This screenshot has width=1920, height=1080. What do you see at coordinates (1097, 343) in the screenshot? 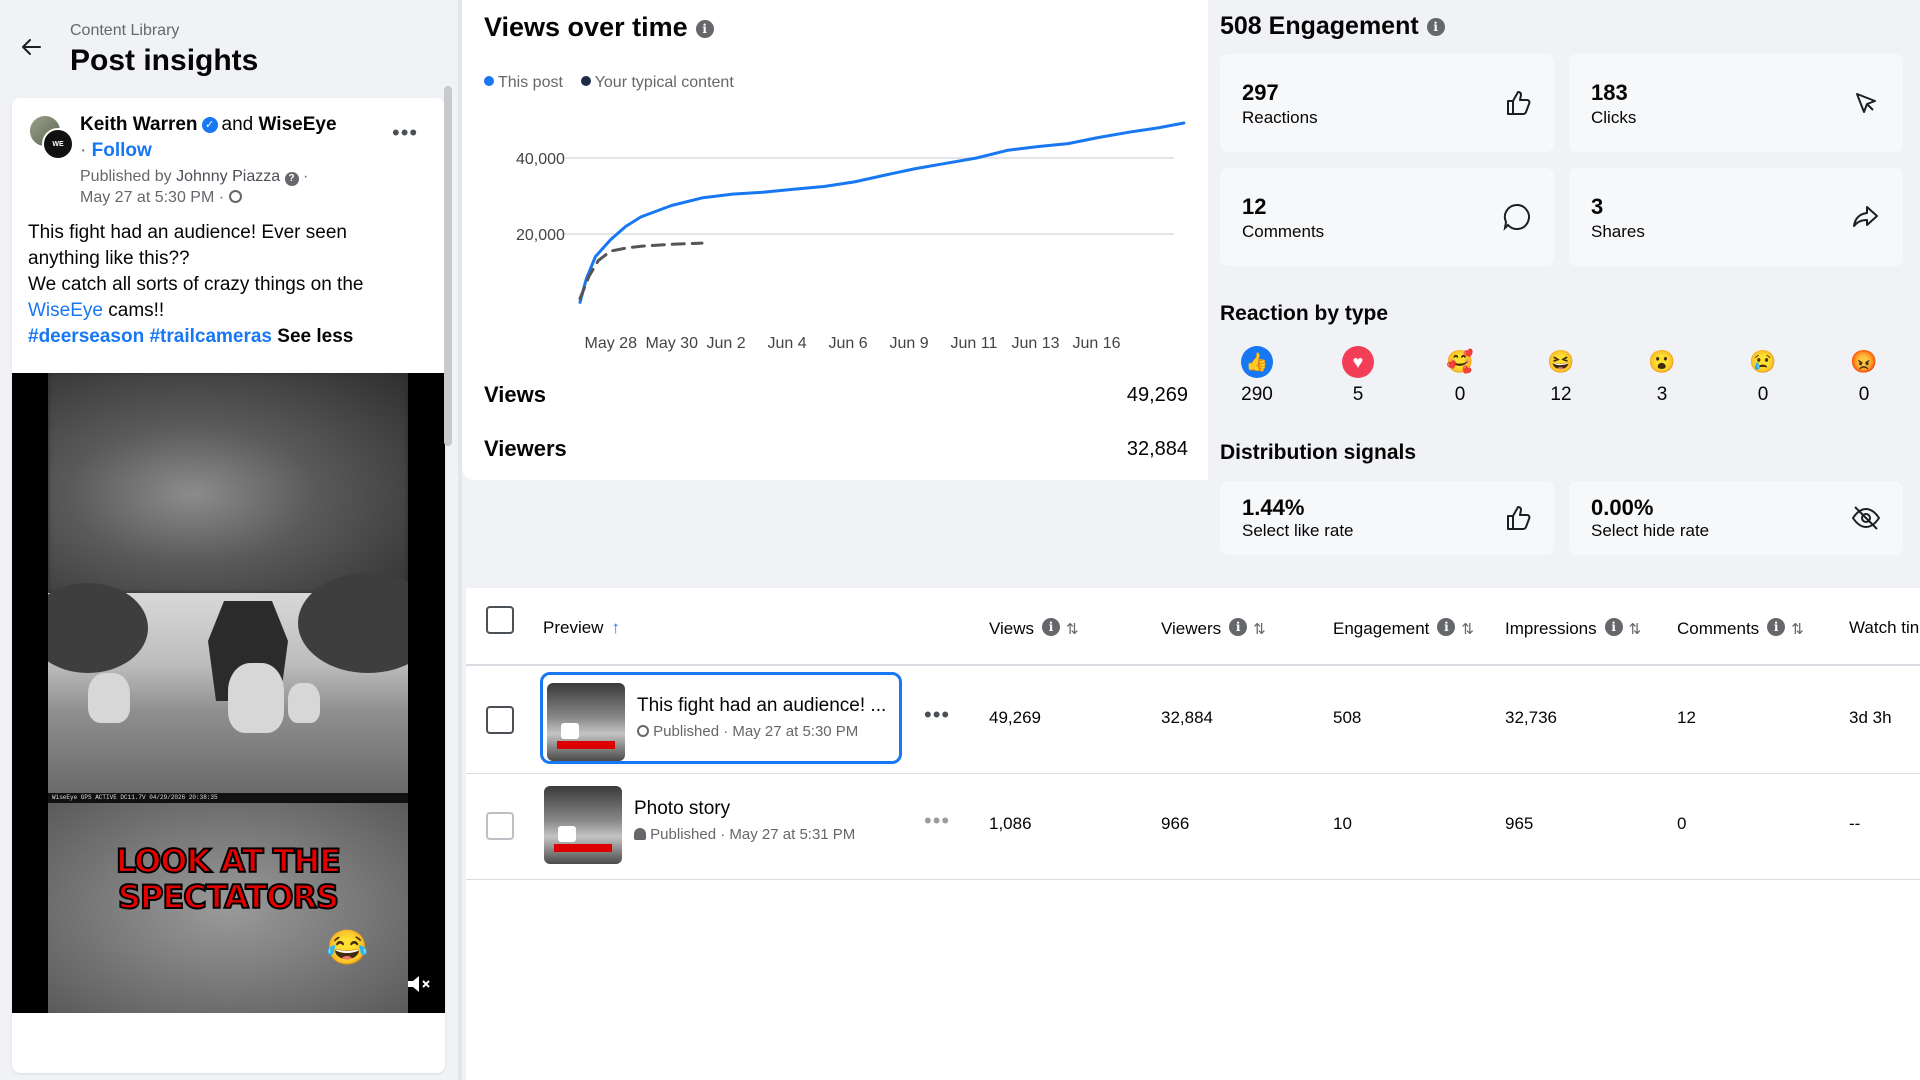
I see `x-tick-label: Jun 16` at bounding box center [1097, 343].